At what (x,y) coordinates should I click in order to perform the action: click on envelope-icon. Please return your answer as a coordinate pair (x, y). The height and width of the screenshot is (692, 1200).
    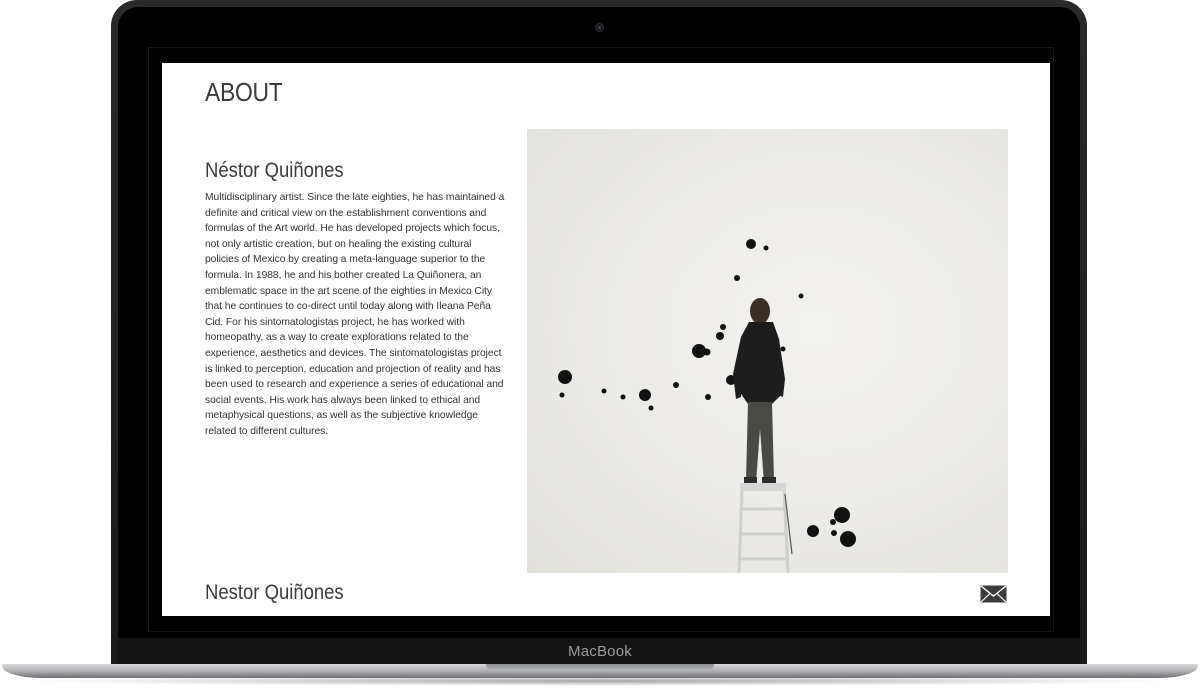
    Looking at the image, I should click on (993, 594).